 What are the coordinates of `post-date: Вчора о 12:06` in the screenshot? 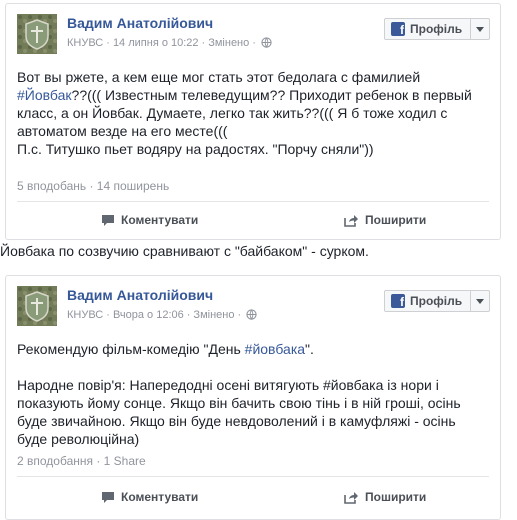 It's located at (148, 315).